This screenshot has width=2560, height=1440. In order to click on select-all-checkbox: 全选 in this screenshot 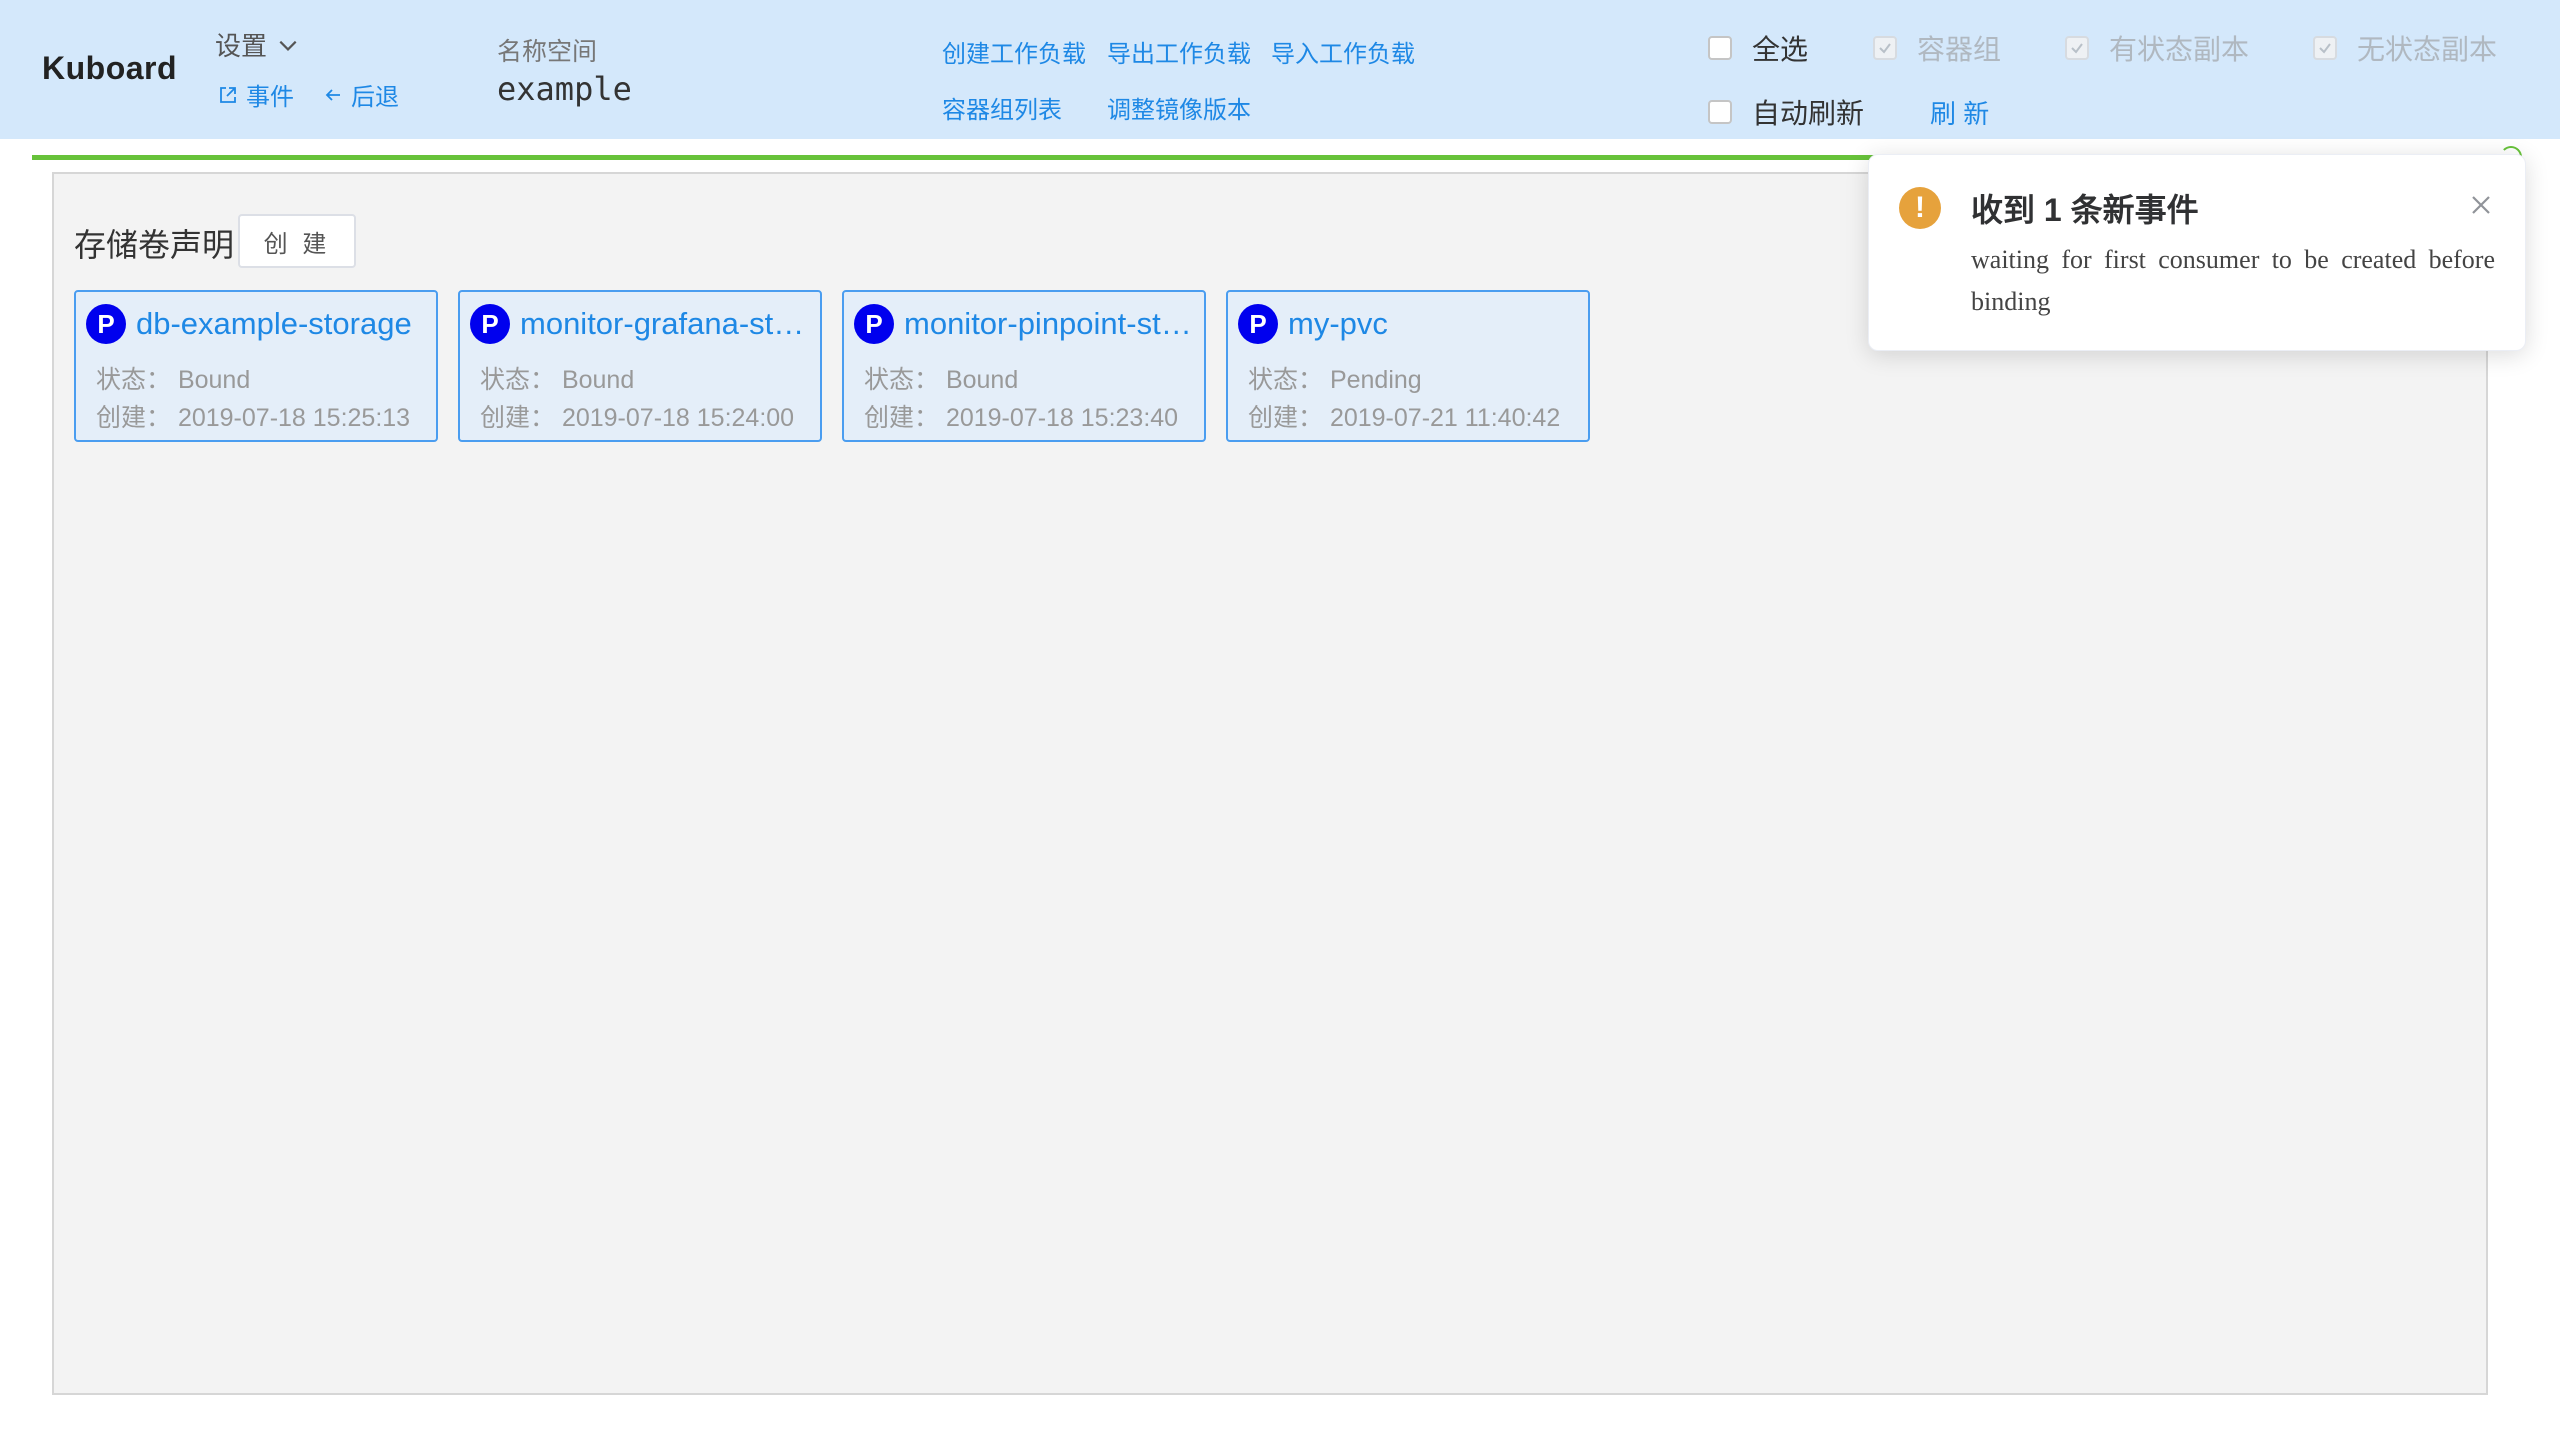, I will do `click(1758, 48)`.